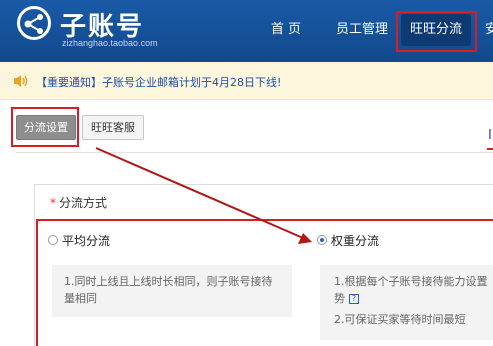 This screenshot has width=493, height=346. What do you see at coordinates (203, 195) in the screenshot?
I see `annotation-arrow` at bounding box center [203, 195].